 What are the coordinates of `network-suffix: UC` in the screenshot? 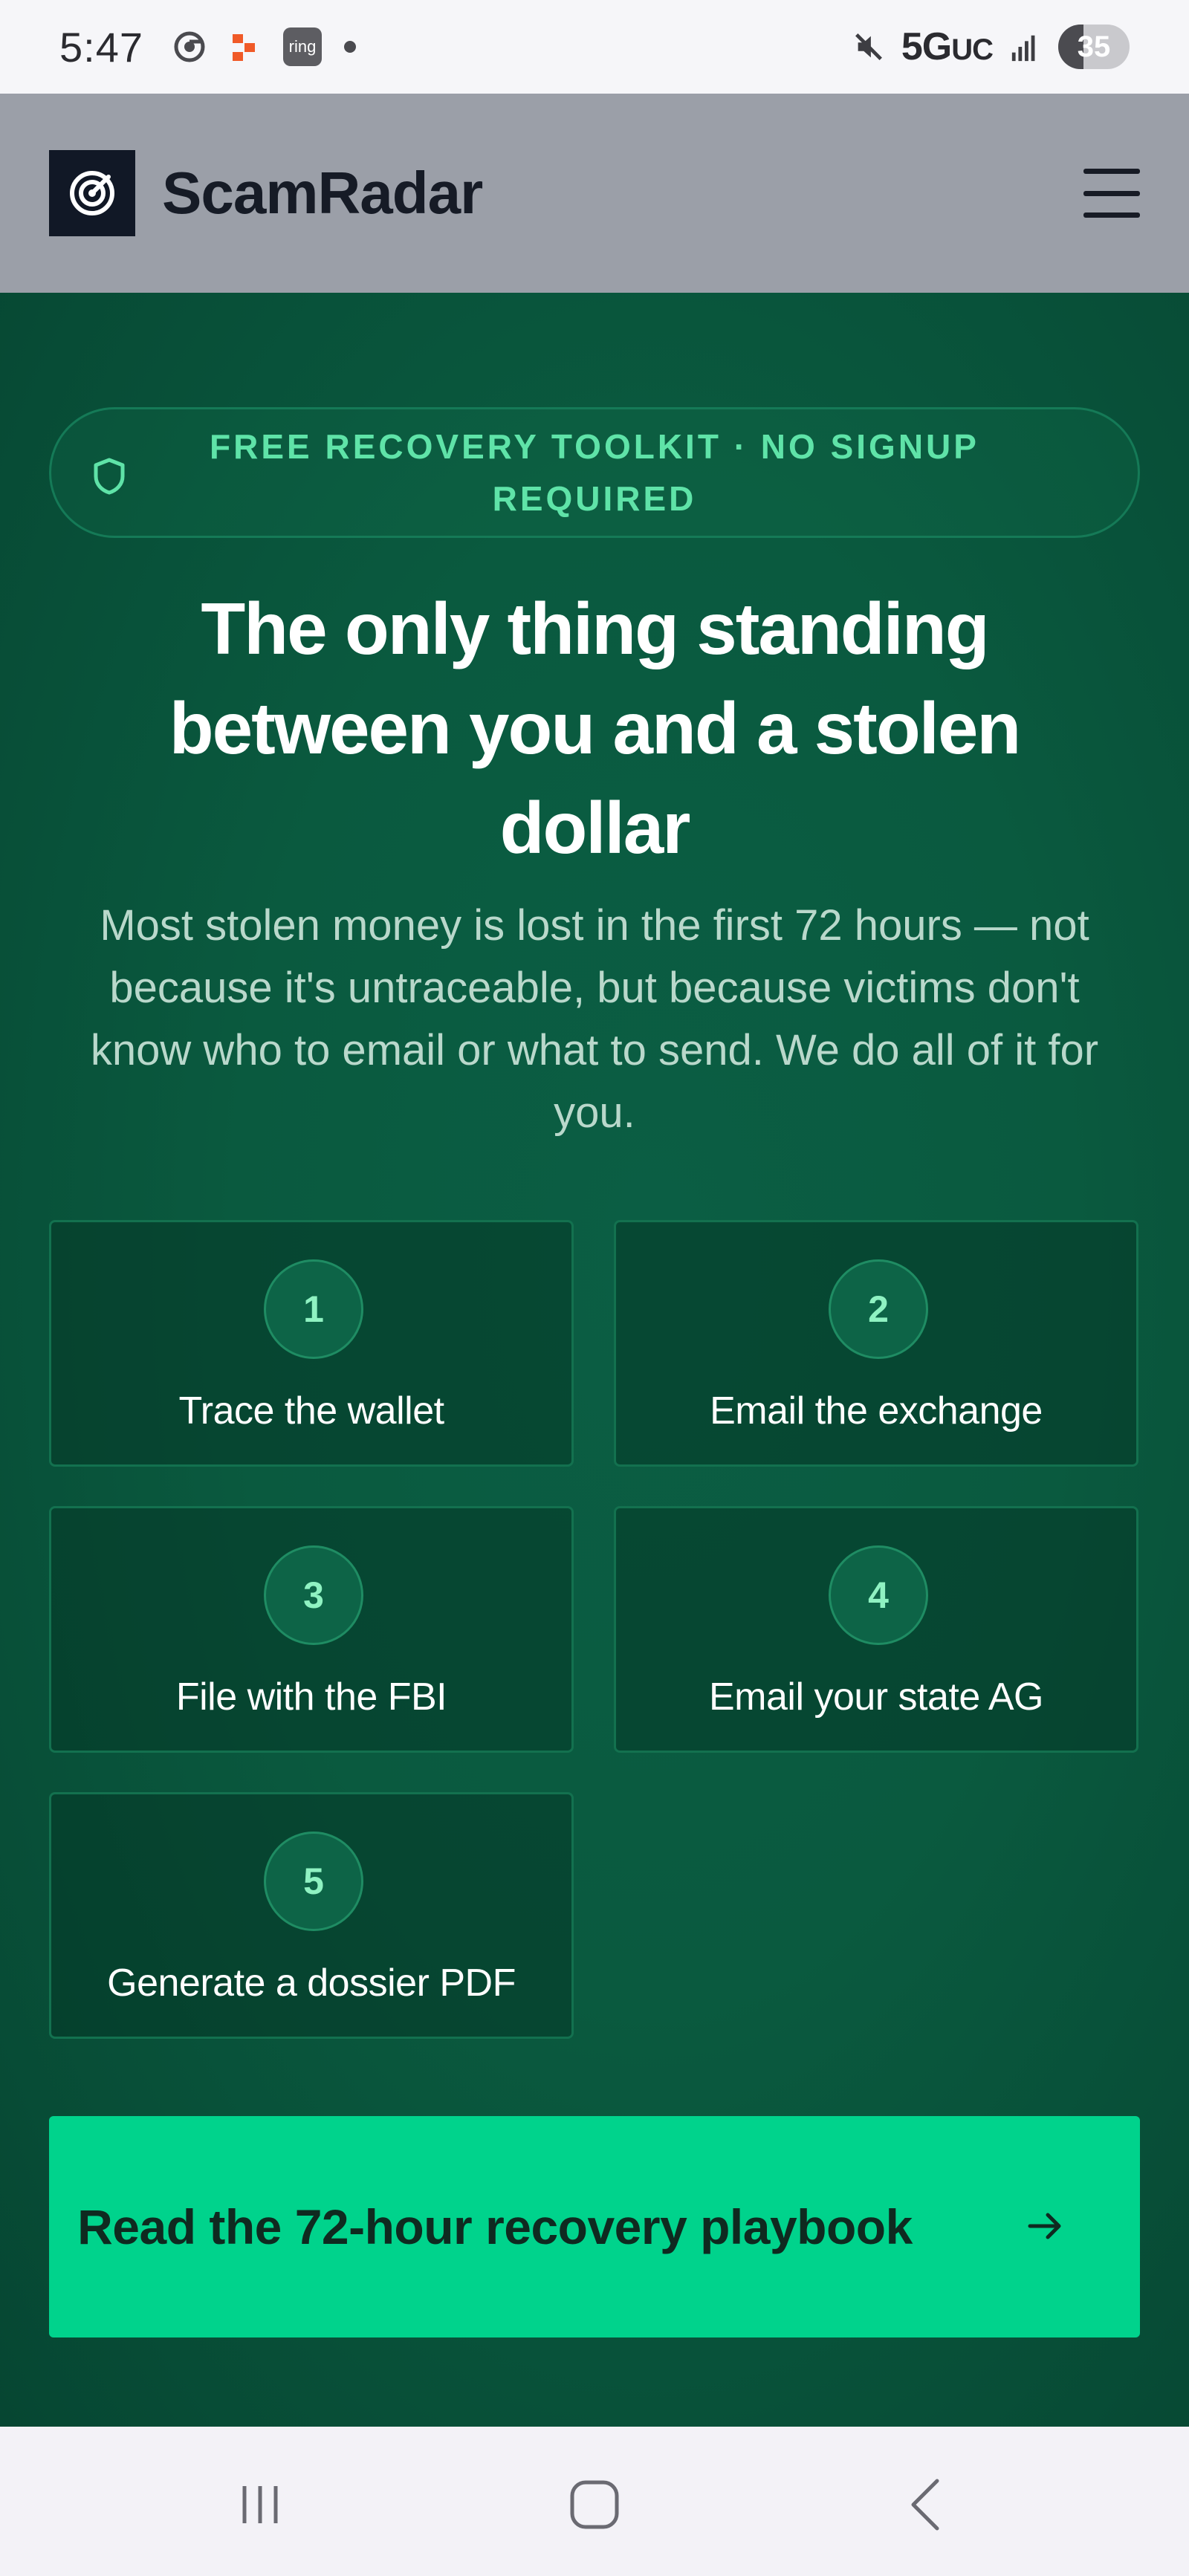 It's located at (972, 49).